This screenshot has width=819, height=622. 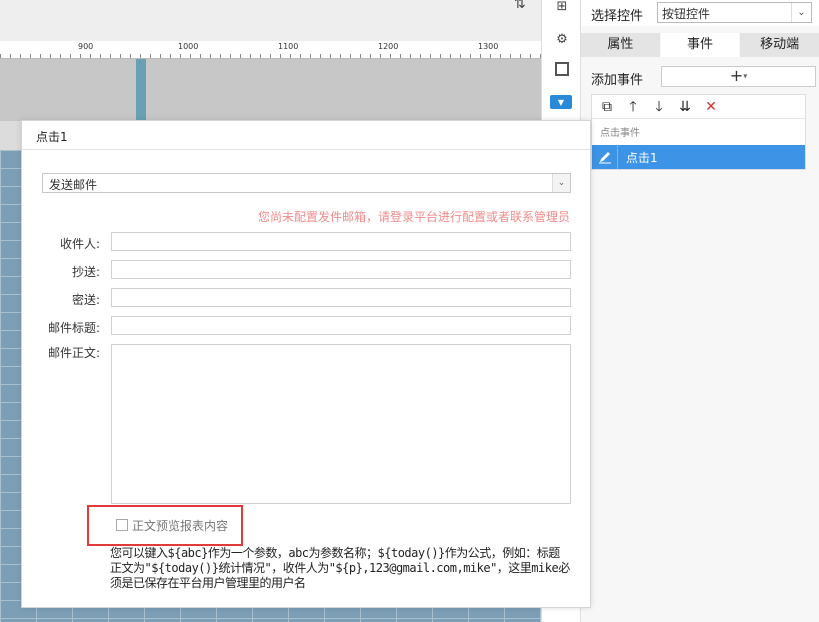 I want to click on move-down-icon: 🡓, so click(x=659, y=107).